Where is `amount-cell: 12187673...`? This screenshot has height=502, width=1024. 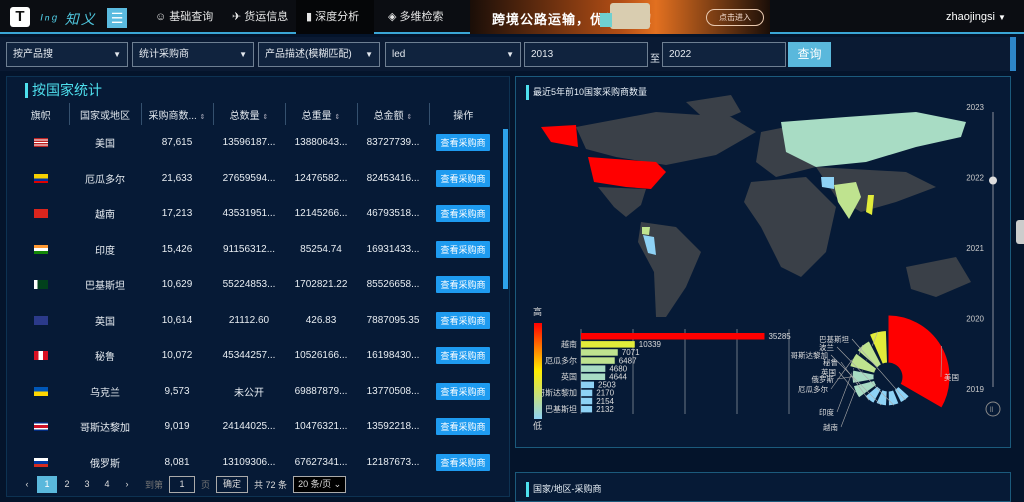 amount-cell: 12187673... is located at coordinates (393, 462).